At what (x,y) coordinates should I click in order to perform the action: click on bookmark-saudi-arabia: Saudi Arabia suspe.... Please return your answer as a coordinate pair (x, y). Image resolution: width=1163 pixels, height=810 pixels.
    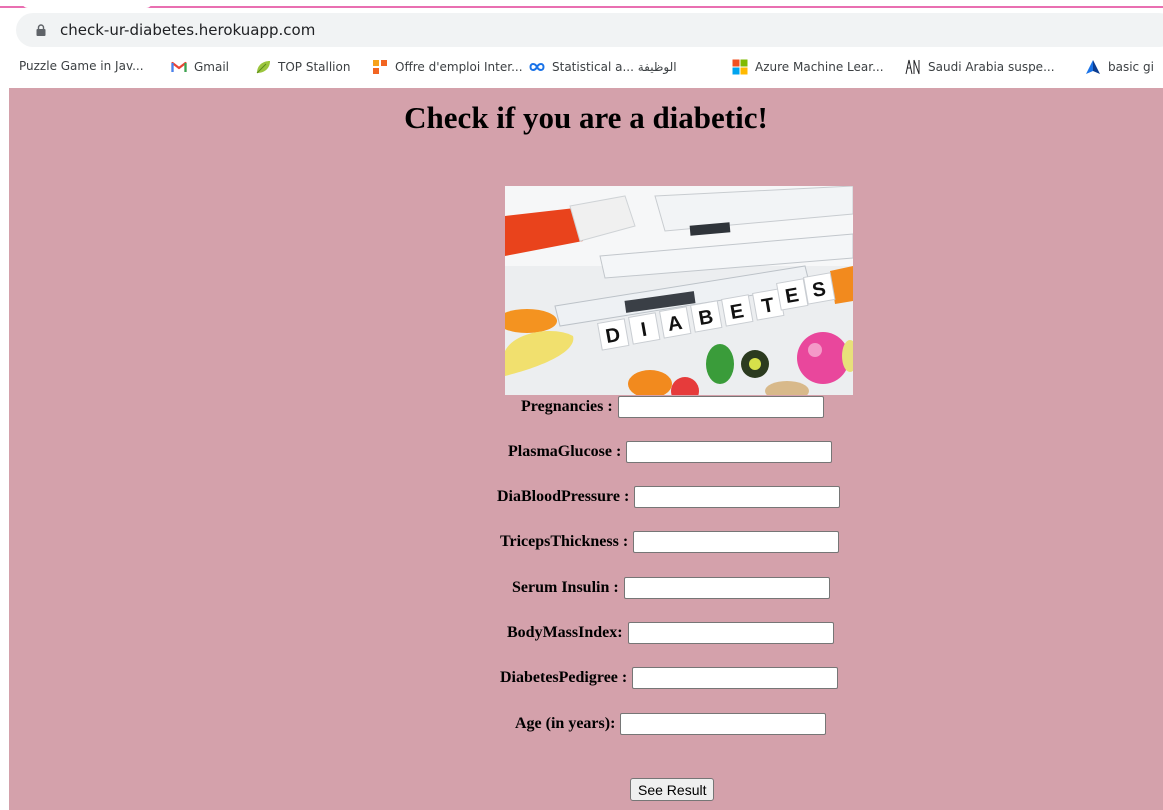
    Looking at the image, I should click on (980, 67).